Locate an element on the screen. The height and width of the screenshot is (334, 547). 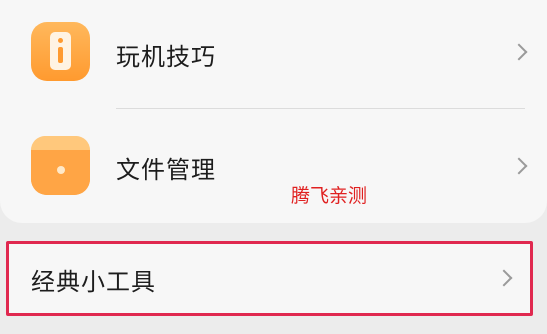
folder-tab is located at coordinates (60, 143).